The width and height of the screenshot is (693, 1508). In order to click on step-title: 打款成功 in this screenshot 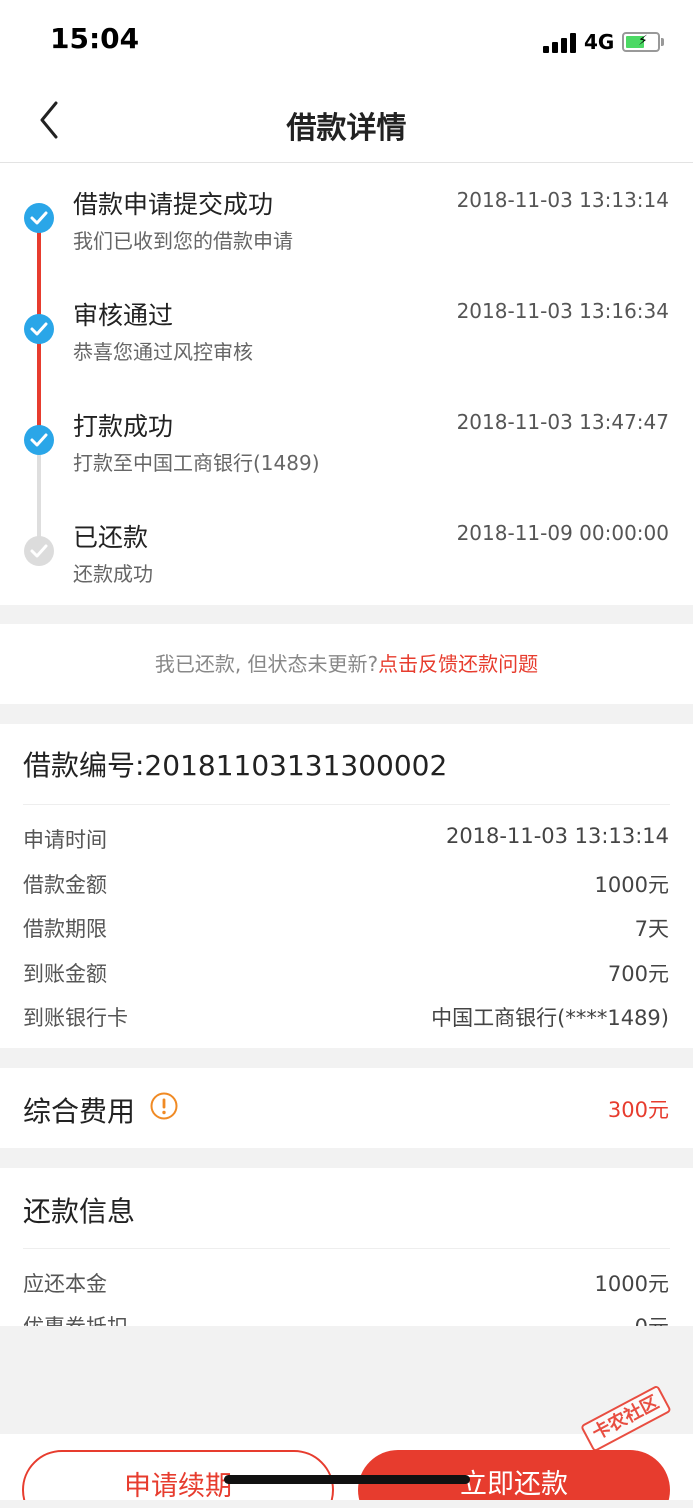, I will do `click(123, 426)`.